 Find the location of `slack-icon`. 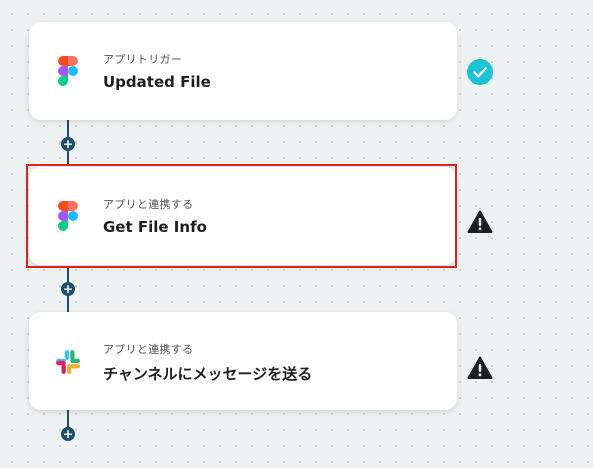

slack-icon is located at coordinates (68, 362).